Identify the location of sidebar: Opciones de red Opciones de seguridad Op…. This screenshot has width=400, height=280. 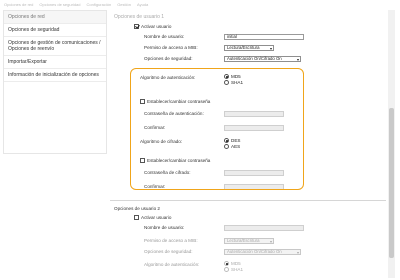
(55, 82).